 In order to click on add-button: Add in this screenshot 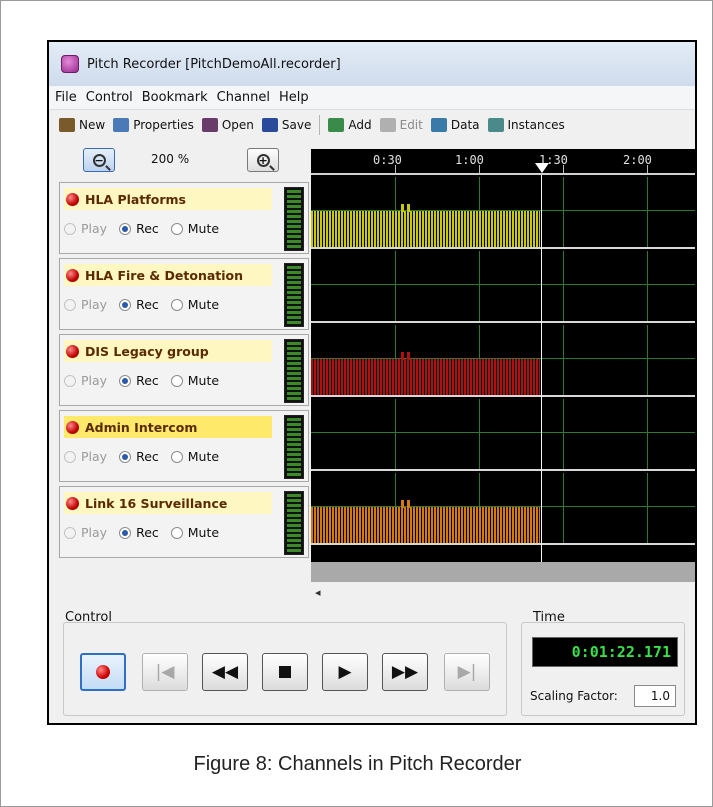, I will do `click(350, 125)`.